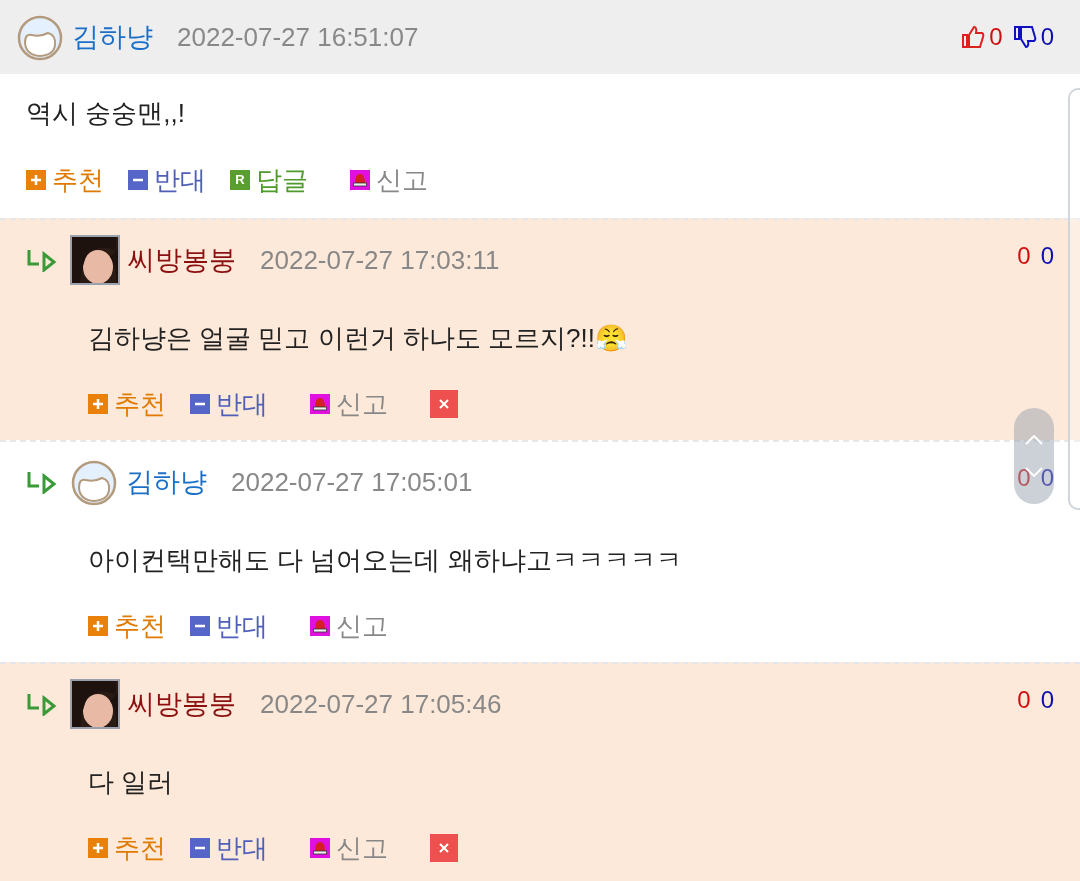 The image size is (1080, 881). Describe the element at coordinates (1024, 37) in the screenshot. I see `thumbs-down-icon` at that location.